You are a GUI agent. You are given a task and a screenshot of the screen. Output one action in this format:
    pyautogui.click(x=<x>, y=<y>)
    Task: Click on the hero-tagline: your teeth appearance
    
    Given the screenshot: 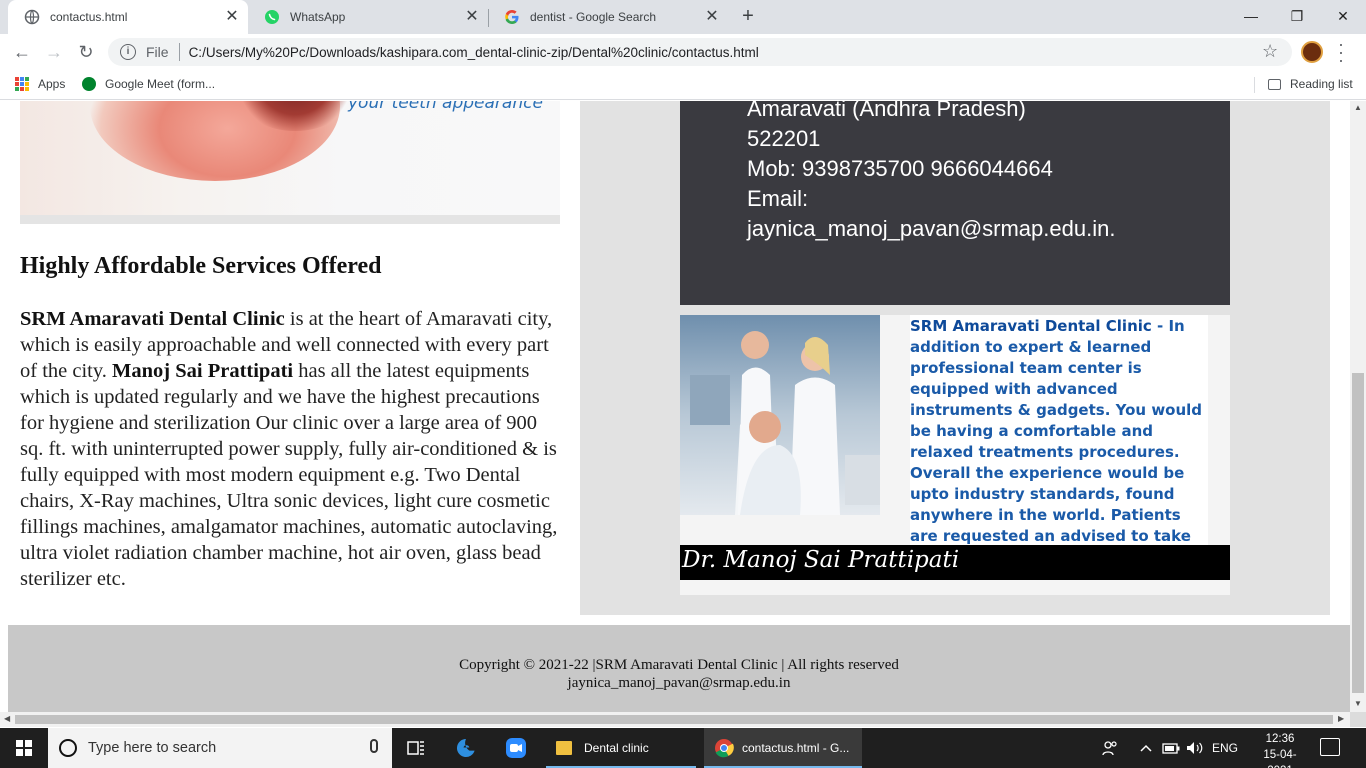 What is the action you would take?
    pyautogui.click(x=445, y=107)
    